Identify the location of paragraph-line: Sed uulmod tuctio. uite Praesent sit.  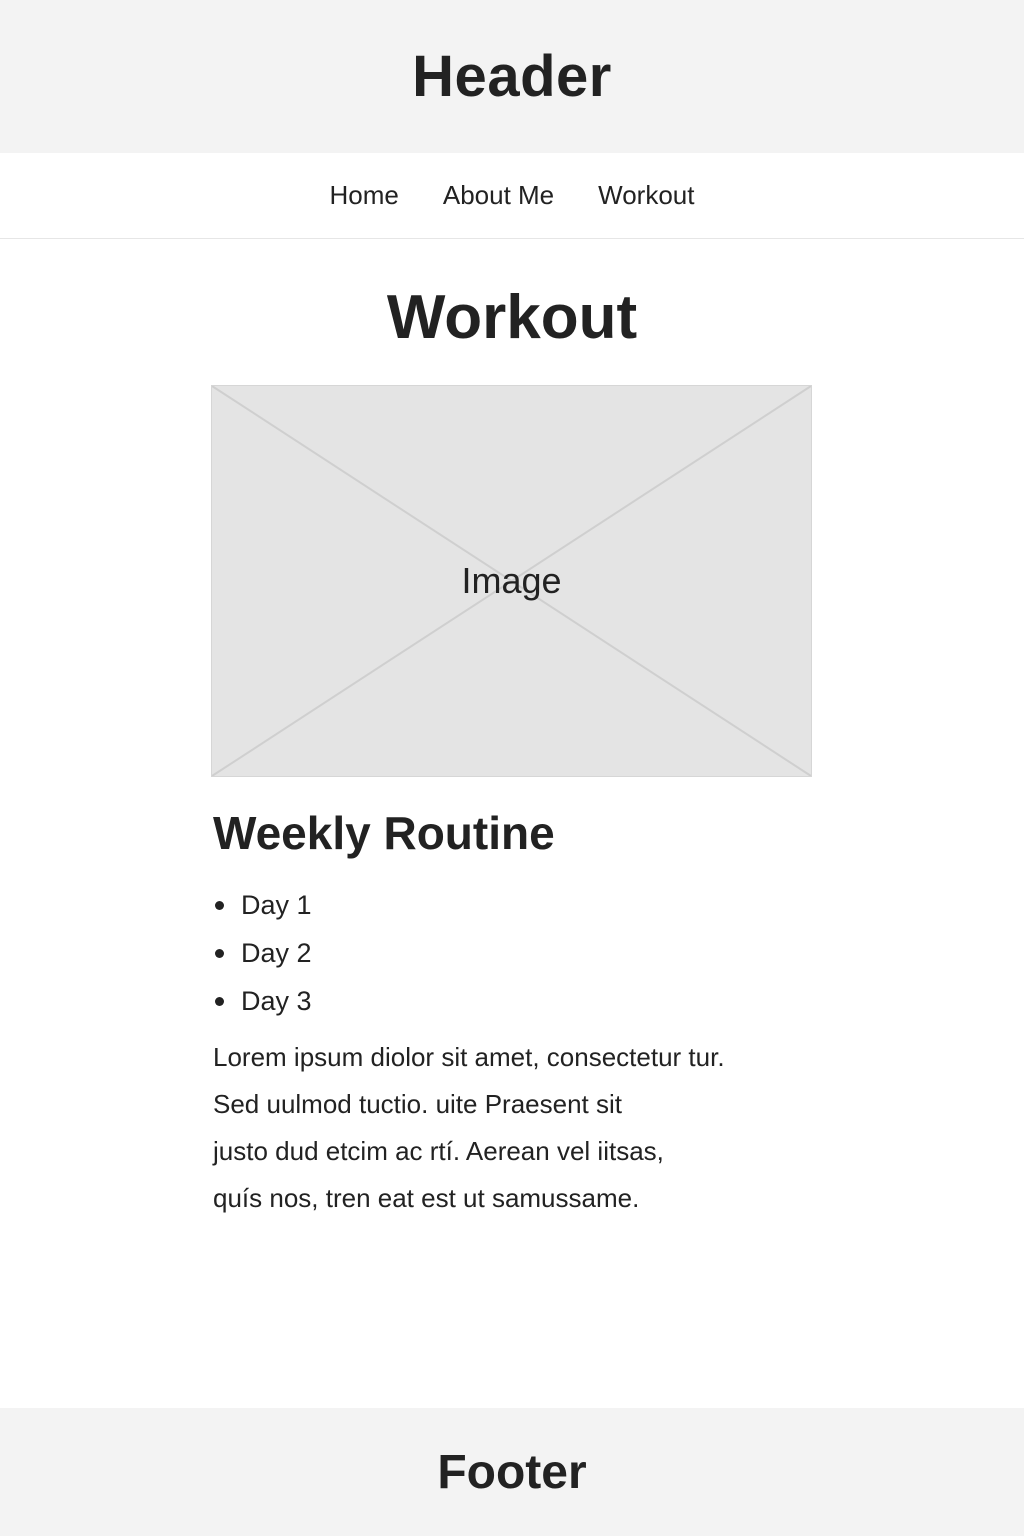
(418, 1104).